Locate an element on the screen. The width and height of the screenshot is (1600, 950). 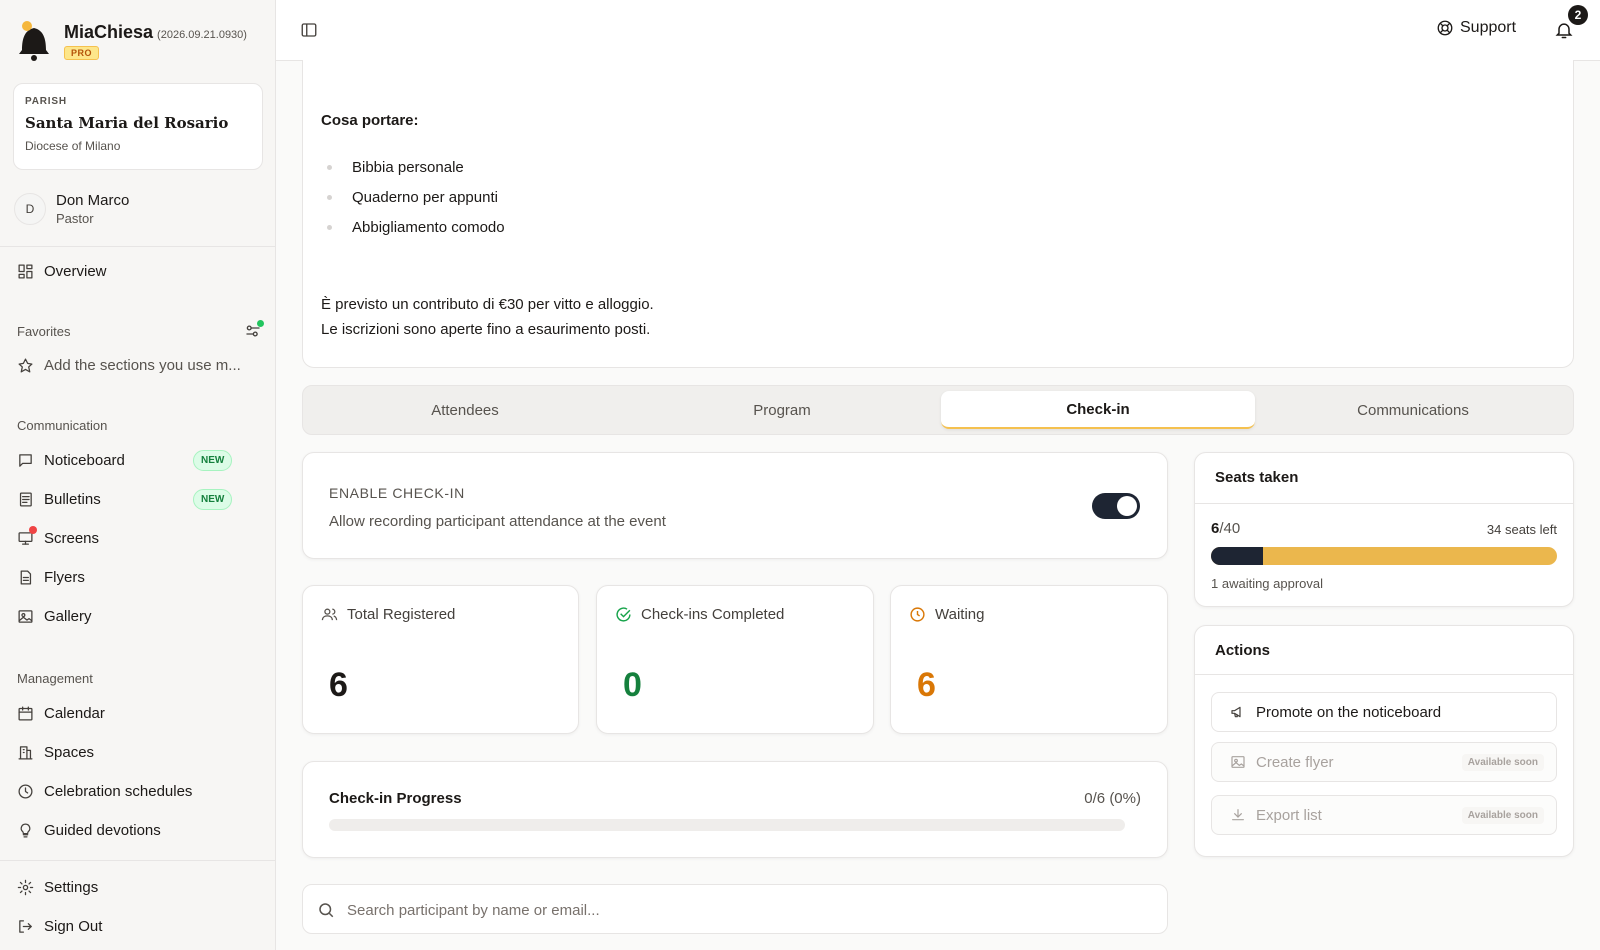
promote-button: Promote on the noticeboard is located at coordinates (1384, 712).